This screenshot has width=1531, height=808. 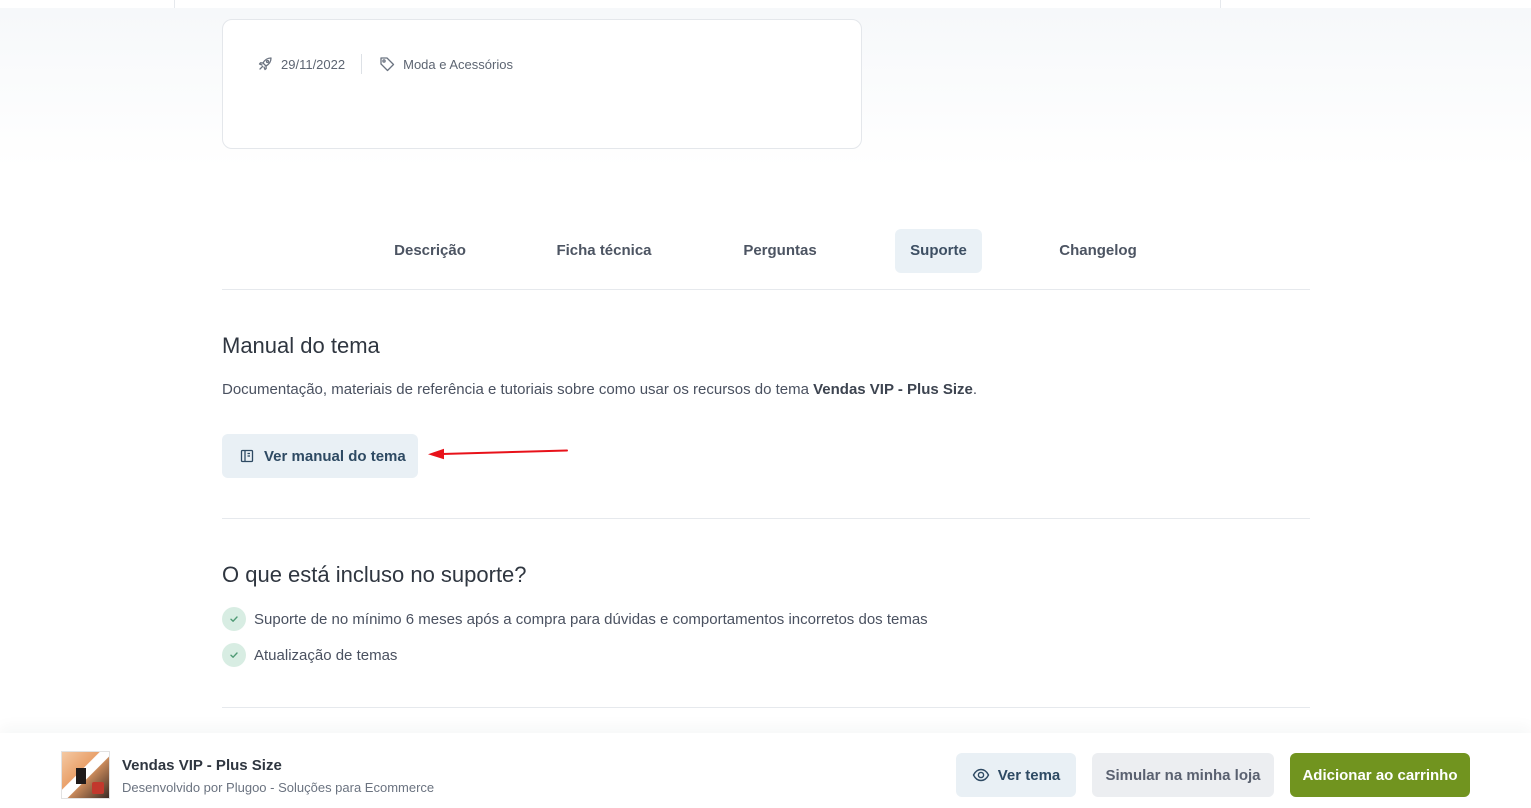 I want to click on release-date-text: 29/11/2022, so click(x=313, y=64).